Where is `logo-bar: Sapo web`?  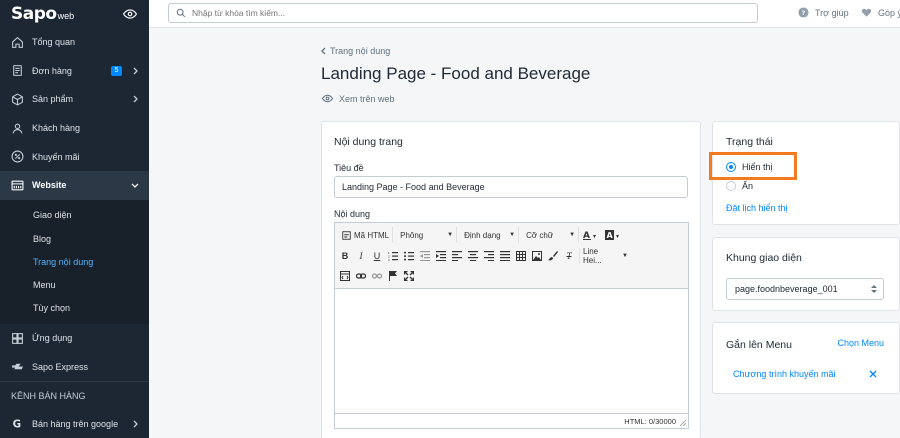
logo-bar: Sapo web is located at coordinates (74, 14).